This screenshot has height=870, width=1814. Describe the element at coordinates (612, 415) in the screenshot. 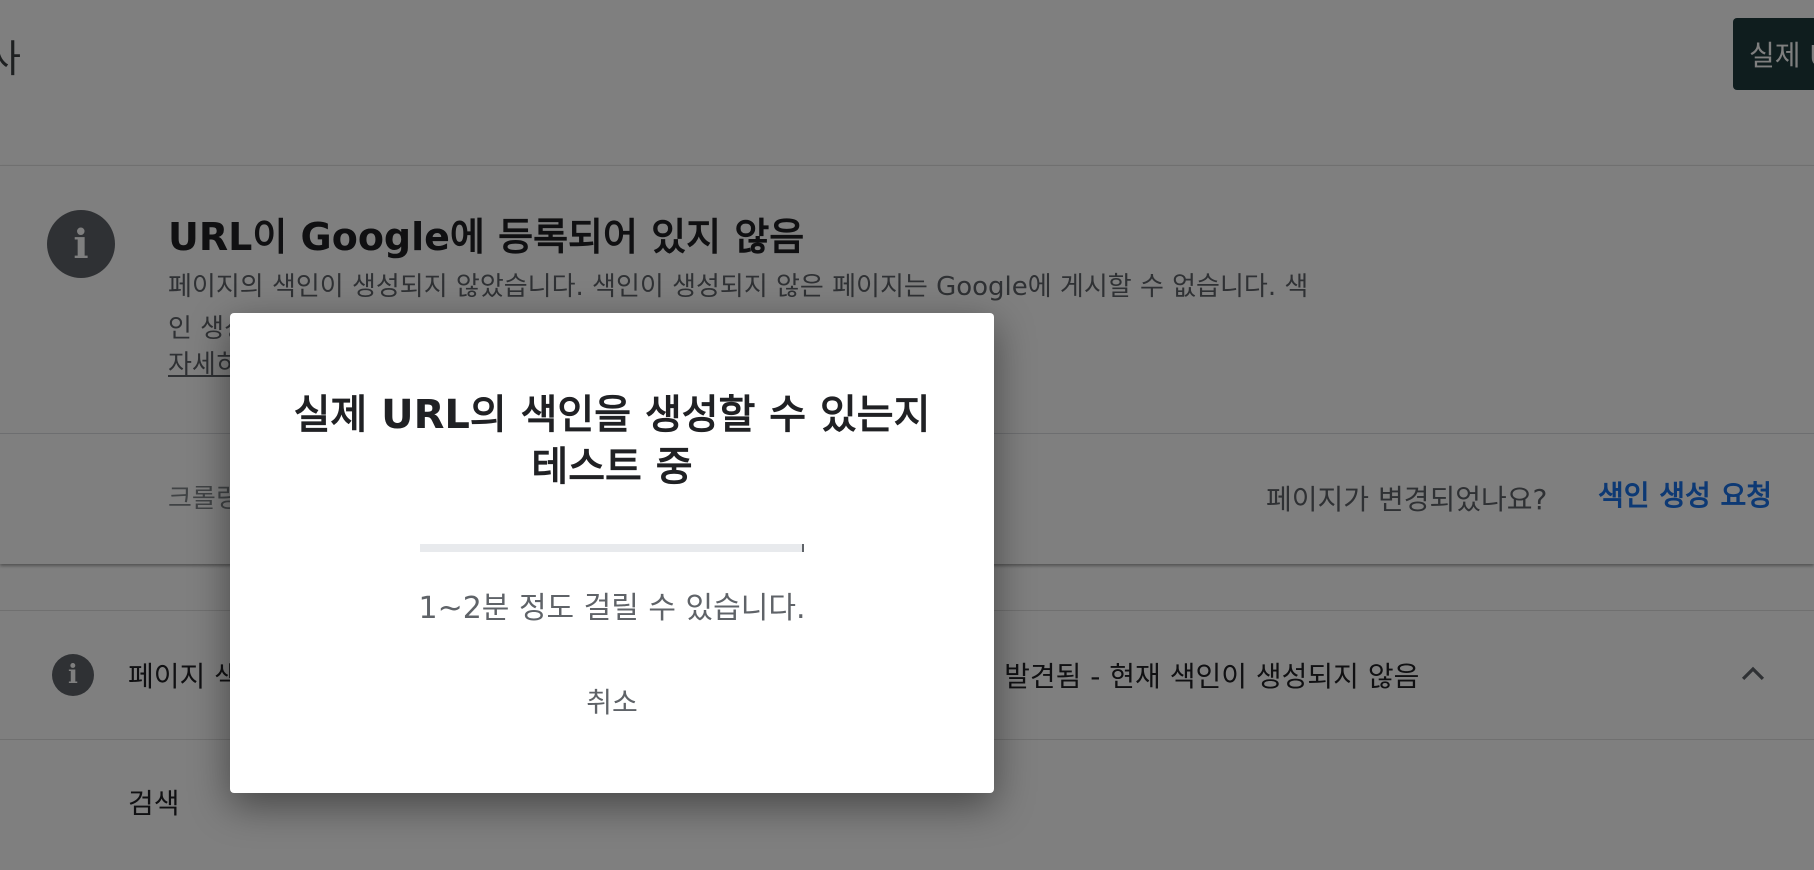

I see `dialog-title-line1: 실제 URL의 색인을 생성할 수 있는지` at that location.